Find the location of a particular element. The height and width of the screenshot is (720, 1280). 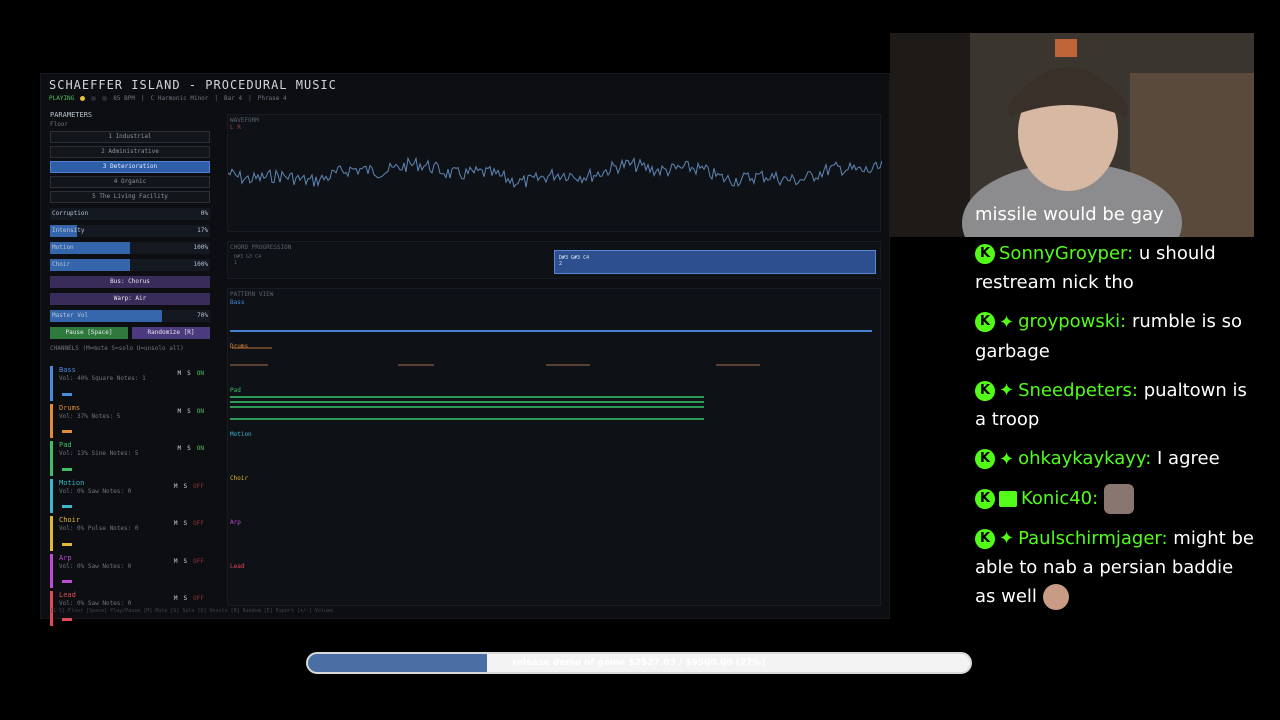

tempo: 85 BPM is located at coordinates (124, 98).